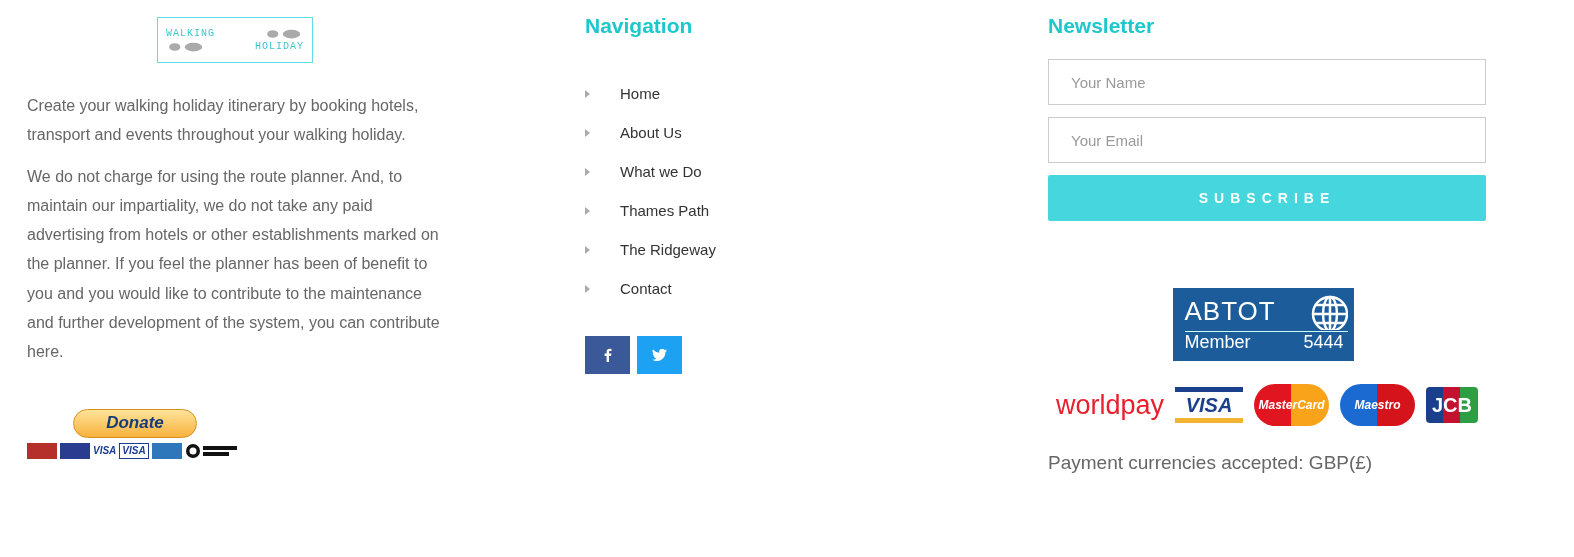 This screenshot has height=557, width=1574. Describe the element at coordinates (1267, 82) in the screenshot. I see `name-field: Your Name` at that location.